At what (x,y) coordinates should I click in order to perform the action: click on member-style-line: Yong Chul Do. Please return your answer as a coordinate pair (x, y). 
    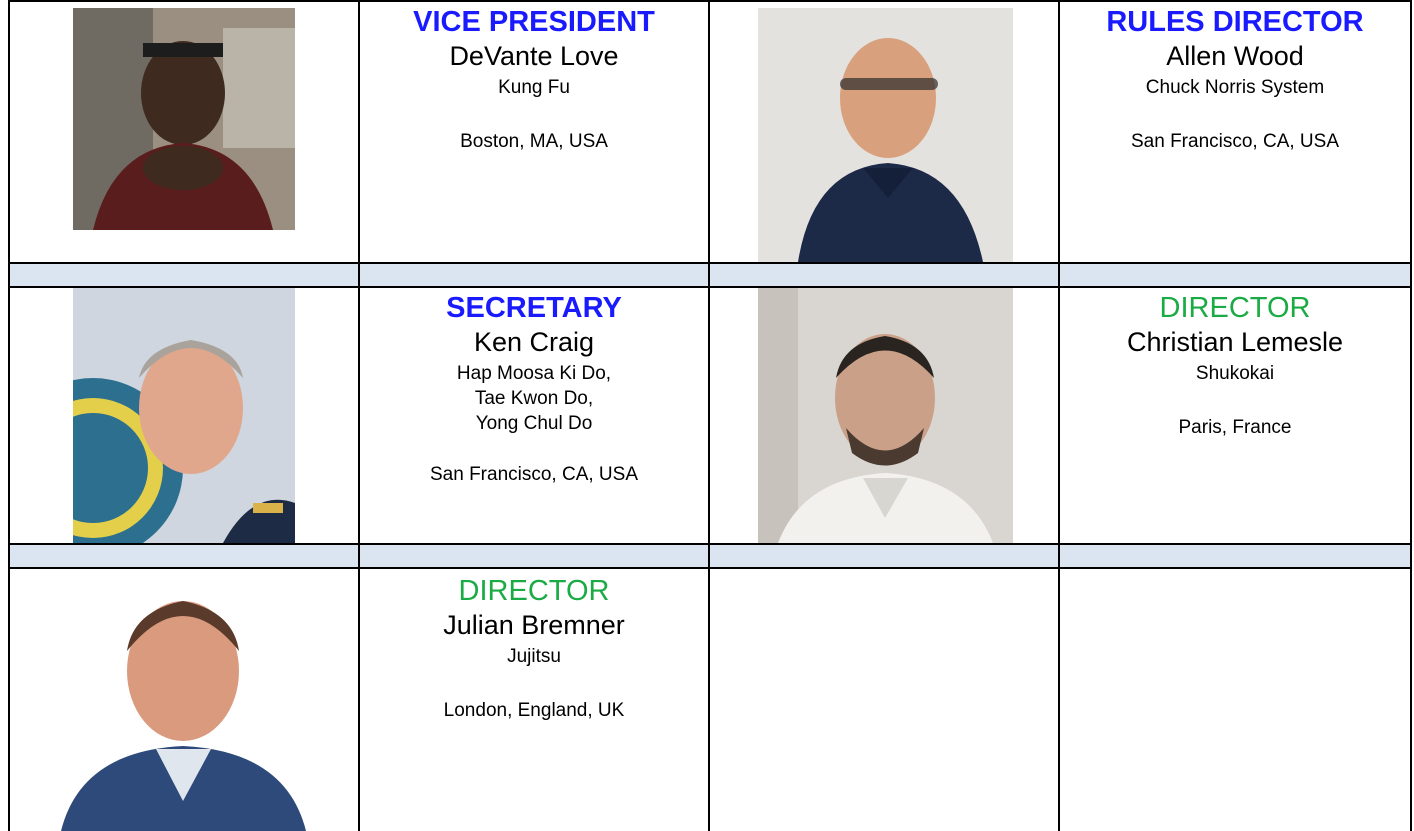
    Looking at the image, I should click on (534, 423).